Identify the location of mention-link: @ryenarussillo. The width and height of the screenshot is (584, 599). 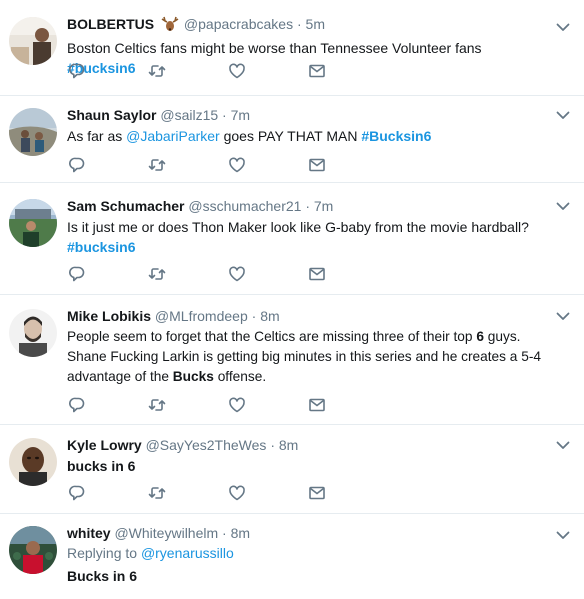
(187, 553).